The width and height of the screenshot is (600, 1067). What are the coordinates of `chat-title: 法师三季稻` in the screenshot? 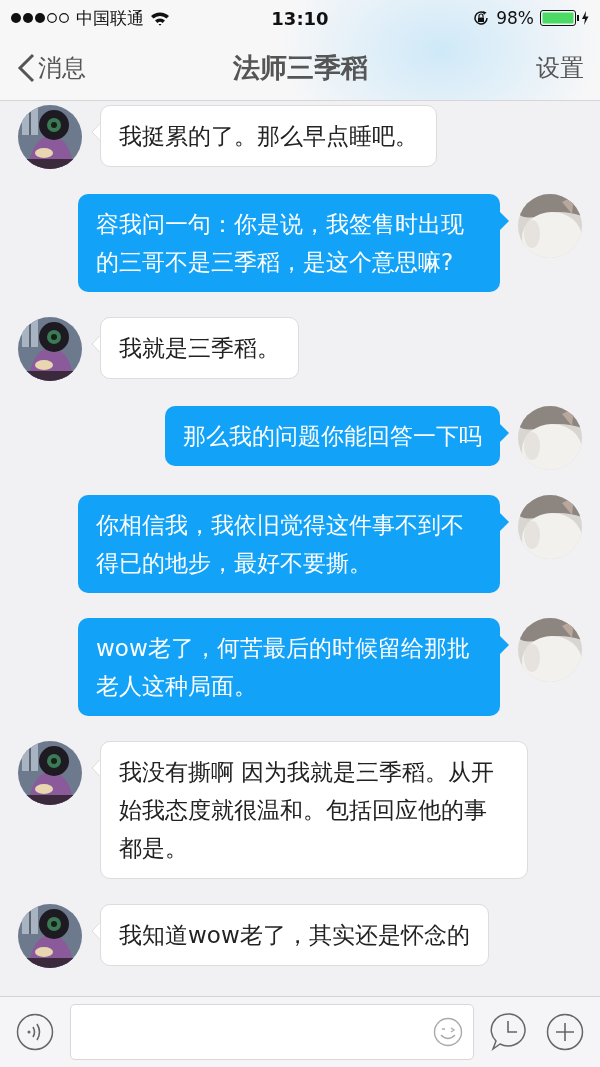 It's located at (300, 68).